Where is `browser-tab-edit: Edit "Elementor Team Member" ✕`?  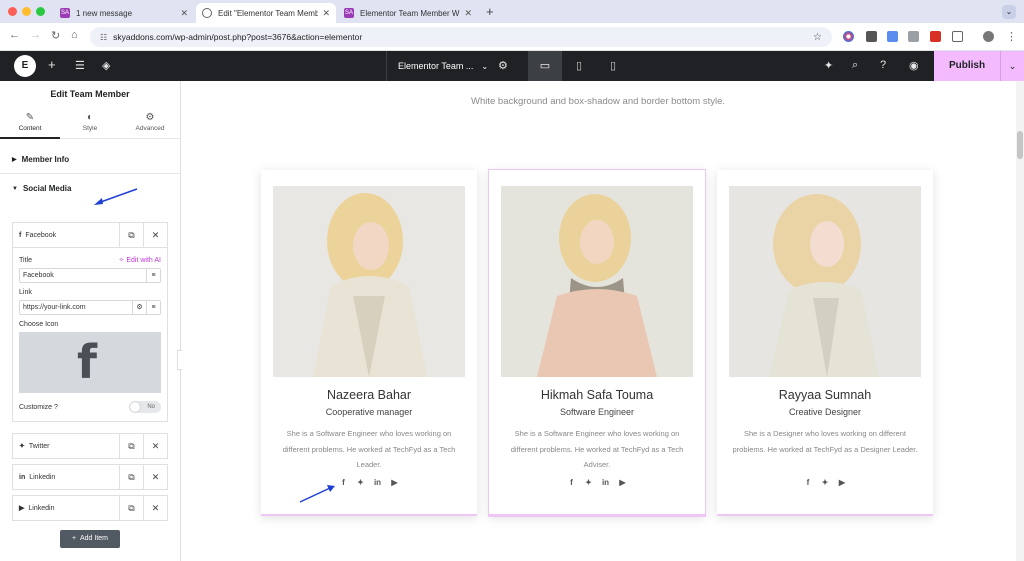
browser-tab-edit: Edit "Elementor Team Member" ✕ is located at coordinates (266, 13).